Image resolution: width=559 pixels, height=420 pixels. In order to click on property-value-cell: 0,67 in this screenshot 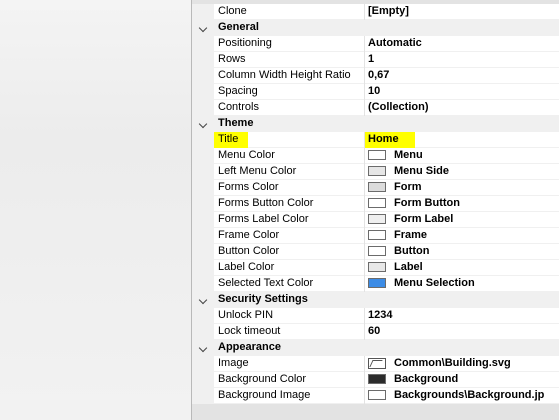, I will do `click(462, 76)`.